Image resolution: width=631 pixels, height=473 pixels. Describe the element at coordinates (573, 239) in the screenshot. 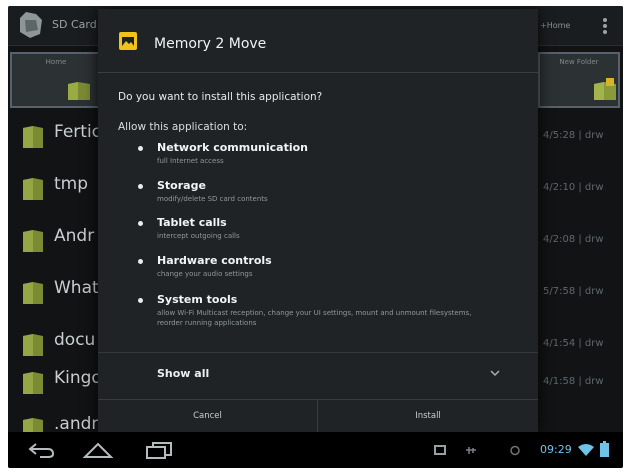

I see `file-meta: 4/2:08 | drw` at that location.